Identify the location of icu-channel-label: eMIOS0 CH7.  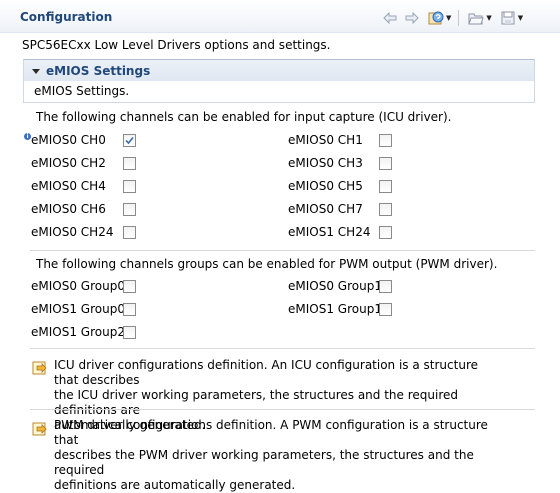
(325, 209).